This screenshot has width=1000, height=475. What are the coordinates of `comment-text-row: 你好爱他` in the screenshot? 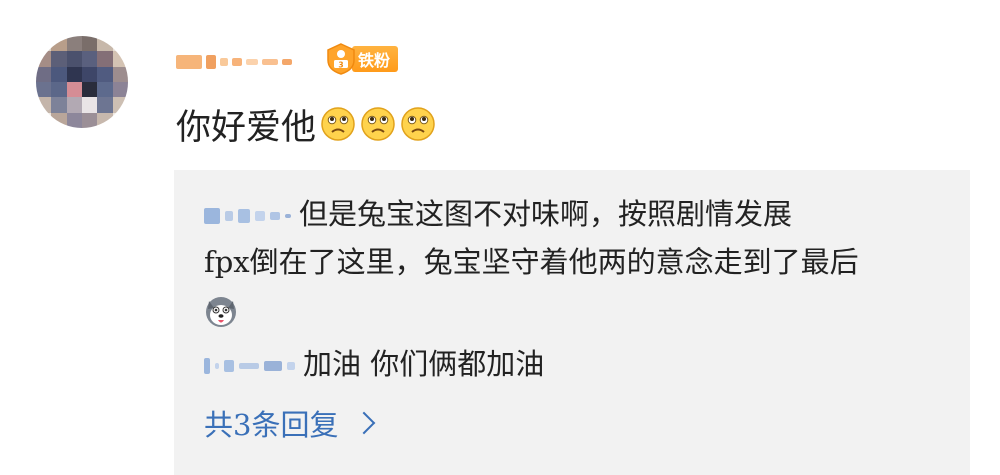 It's located at (306, 124).